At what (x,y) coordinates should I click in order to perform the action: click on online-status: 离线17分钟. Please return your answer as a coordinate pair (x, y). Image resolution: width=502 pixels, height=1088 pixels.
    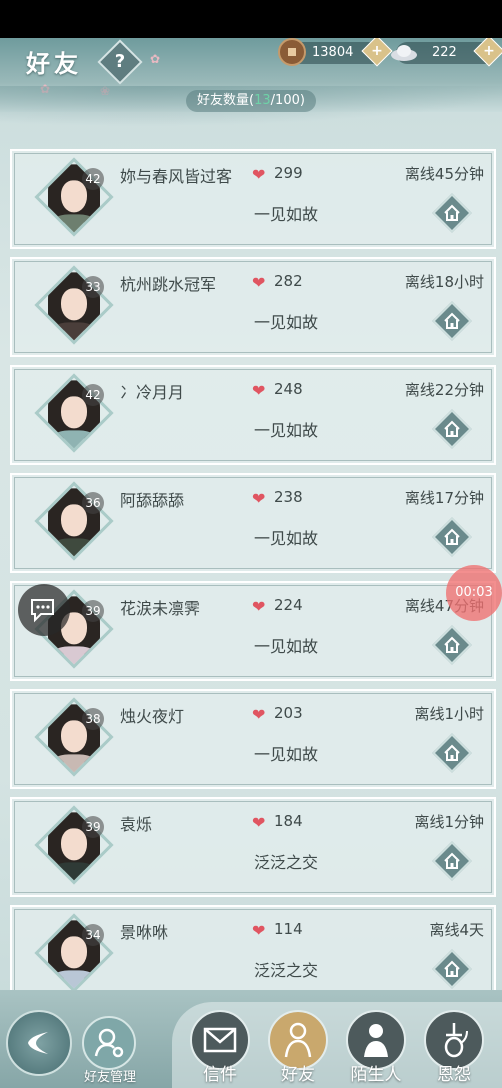
    Looking at the image, I should click on (444, 498).